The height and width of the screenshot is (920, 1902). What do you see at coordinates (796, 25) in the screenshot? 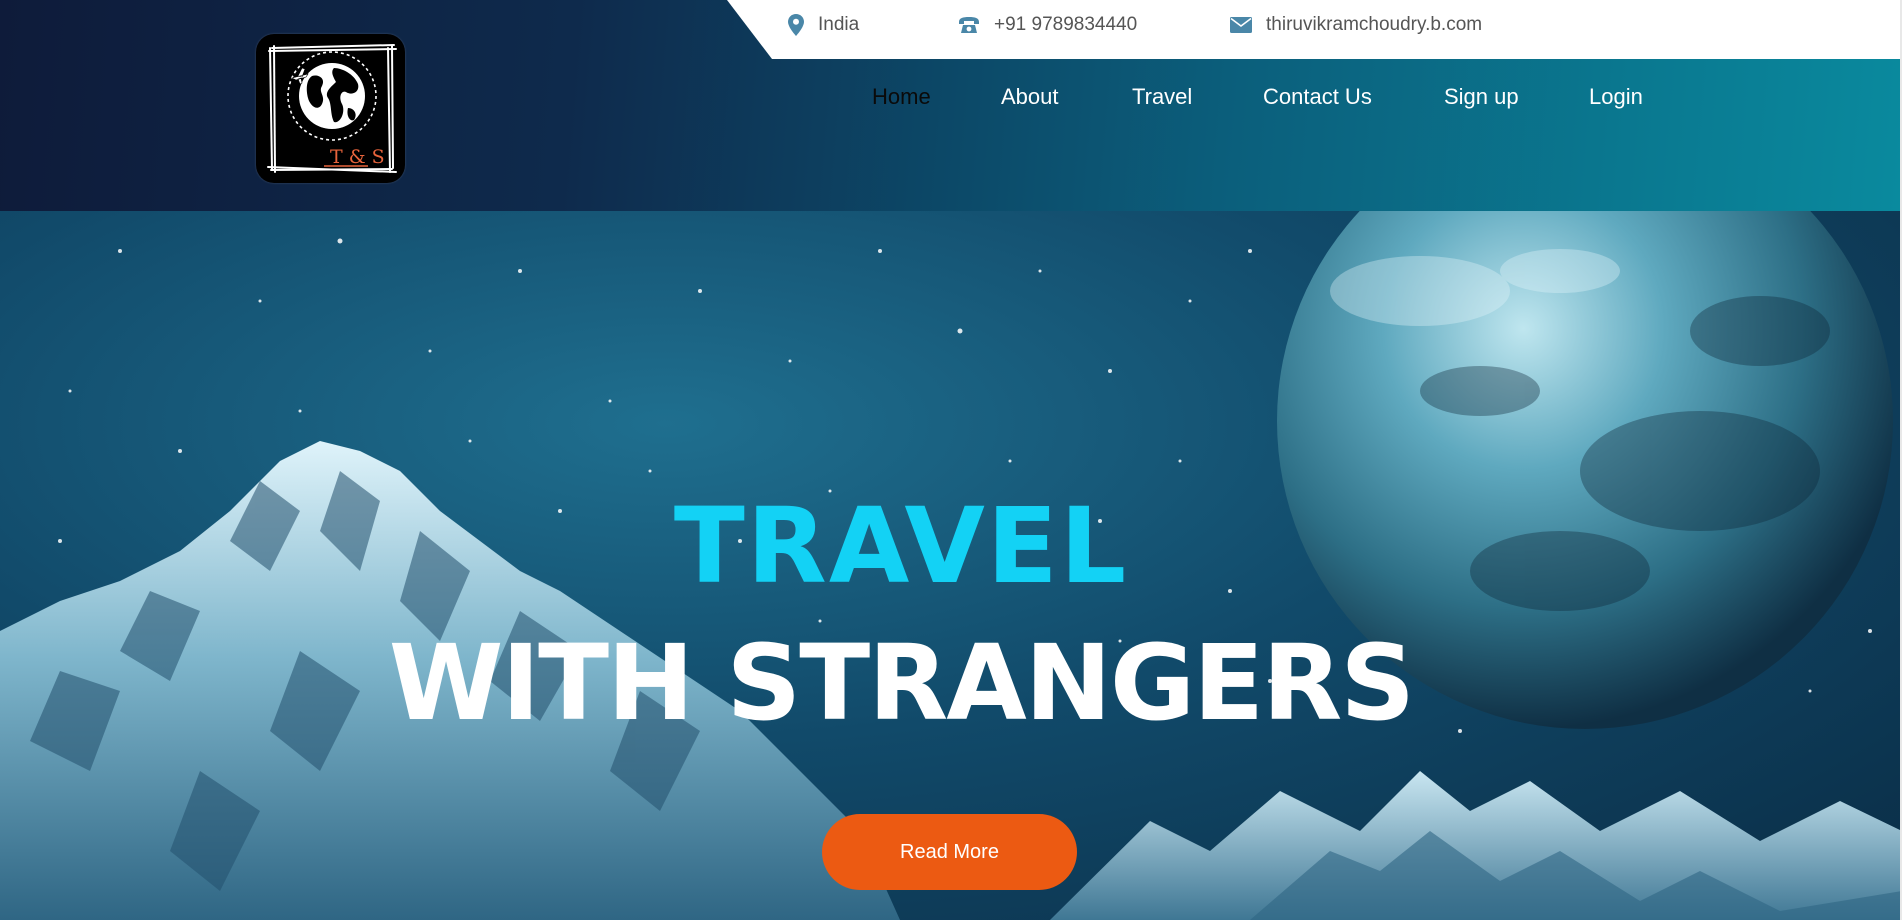
I see `map-pin-icon` at bounding box center [796, 25].